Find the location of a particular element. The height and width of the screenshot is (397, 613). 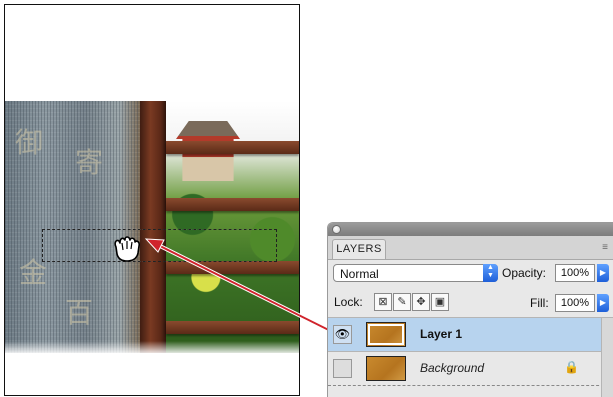

lock-icon: 🔒 is located at coordinates (571, 367).